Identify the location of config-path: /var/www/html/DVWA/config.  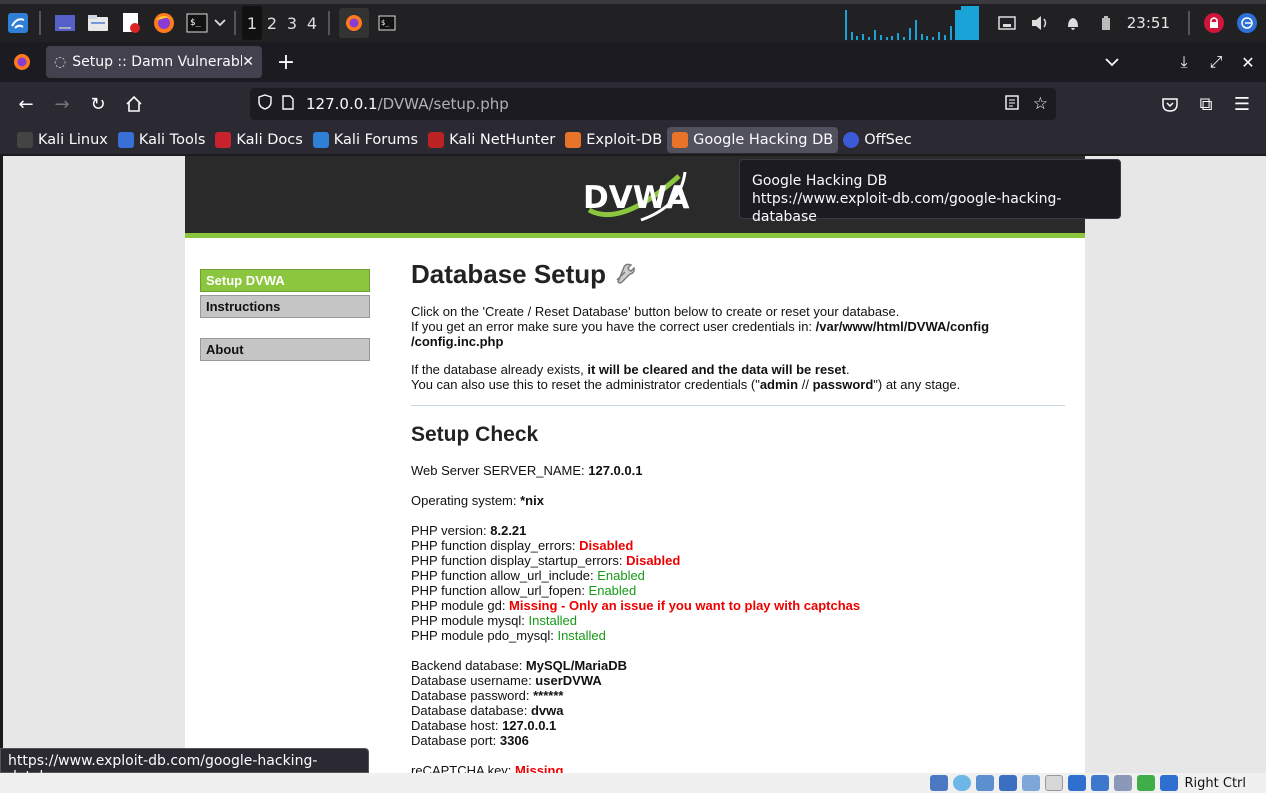
(902, 326).